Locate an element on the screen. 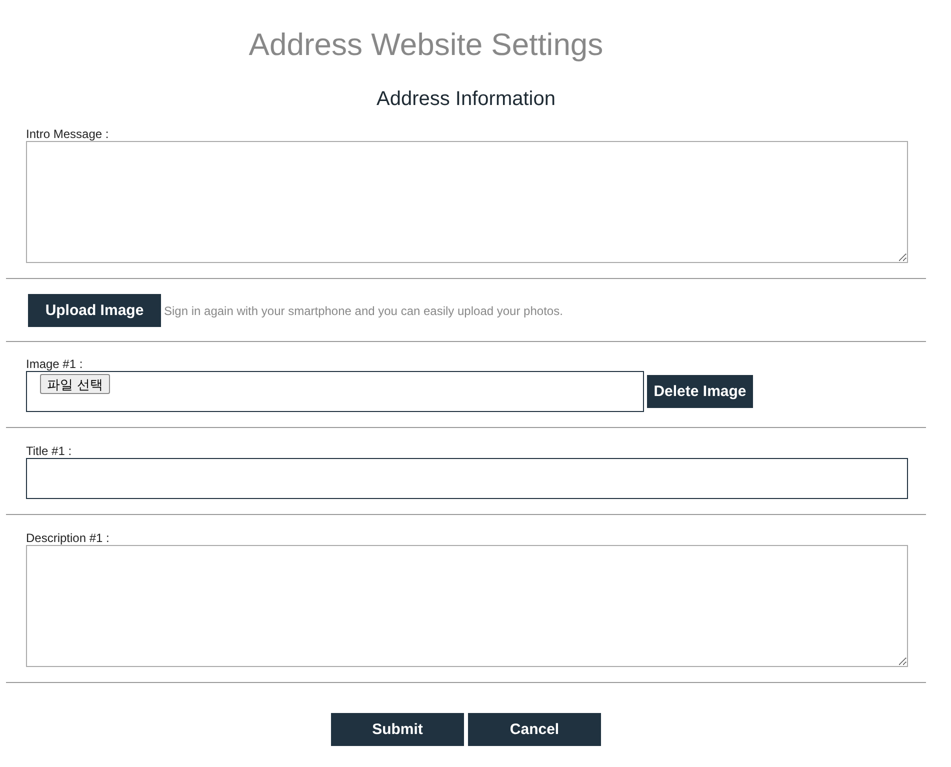  field-label: Image #1 : is located at coordinates (55, 364).